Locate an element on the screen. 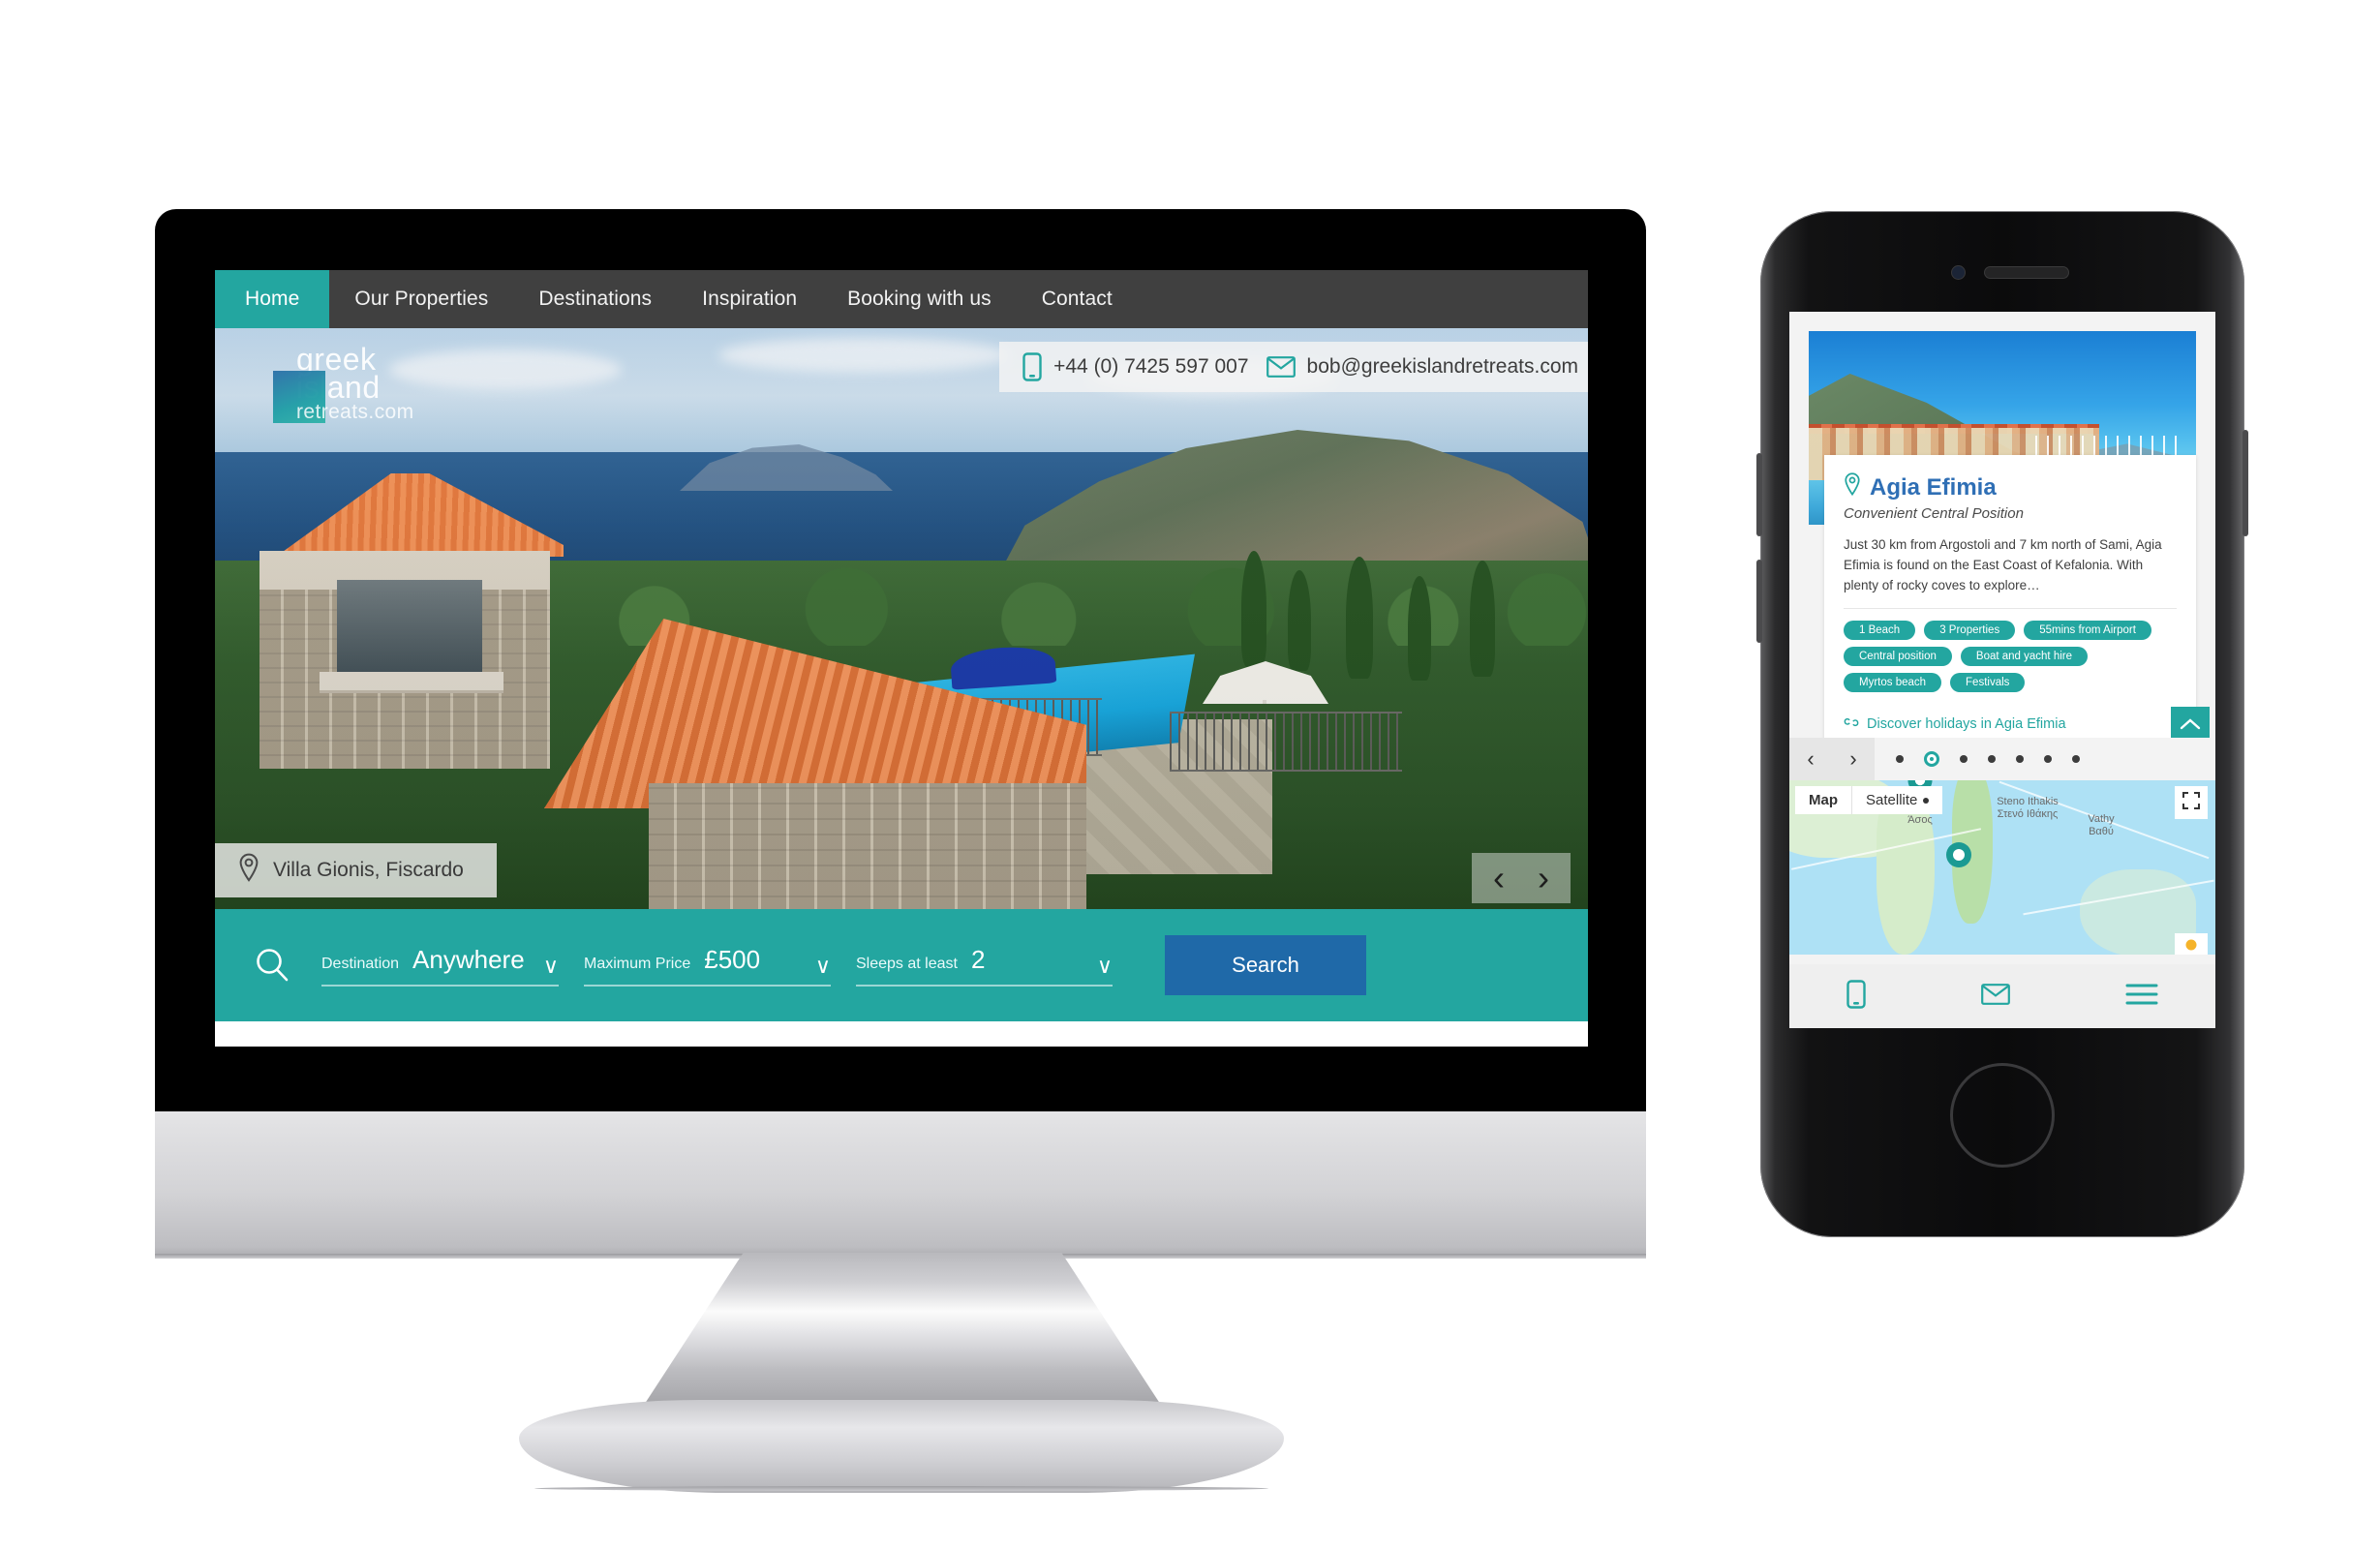  mobile-icon is located at coordinates (1857, 996).